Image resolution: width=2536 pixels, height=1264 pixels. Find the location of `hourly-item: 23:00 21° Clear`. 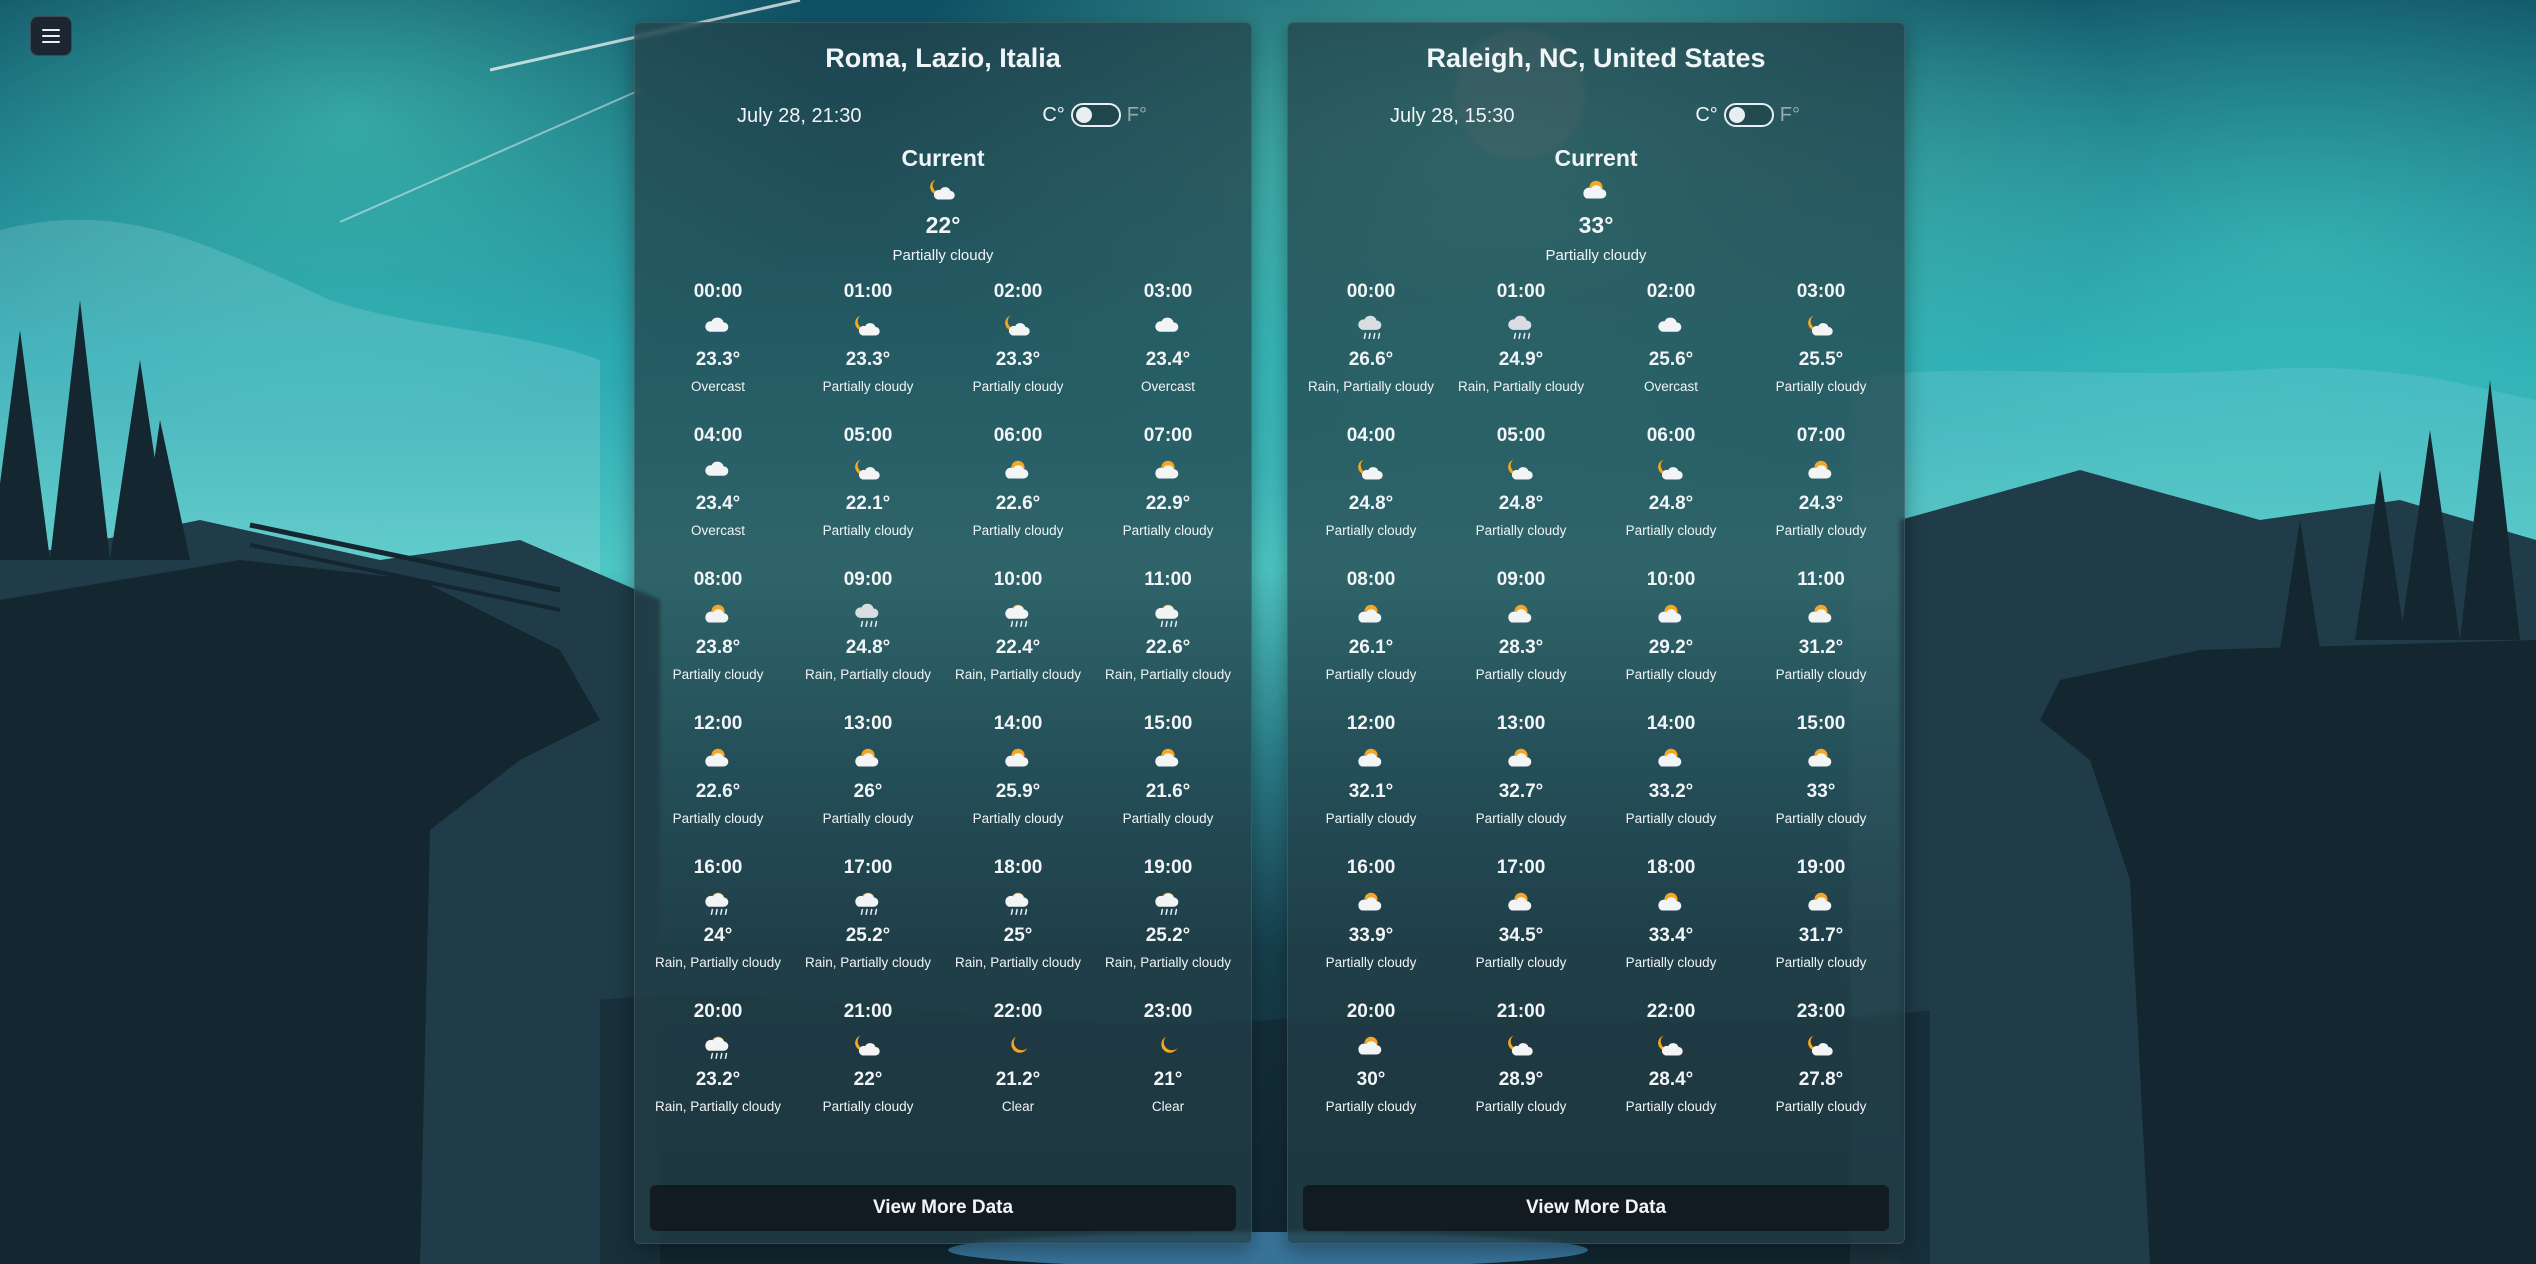

hourly-item: 23:00 21° Clear is located at coordinates (1168, 1073).